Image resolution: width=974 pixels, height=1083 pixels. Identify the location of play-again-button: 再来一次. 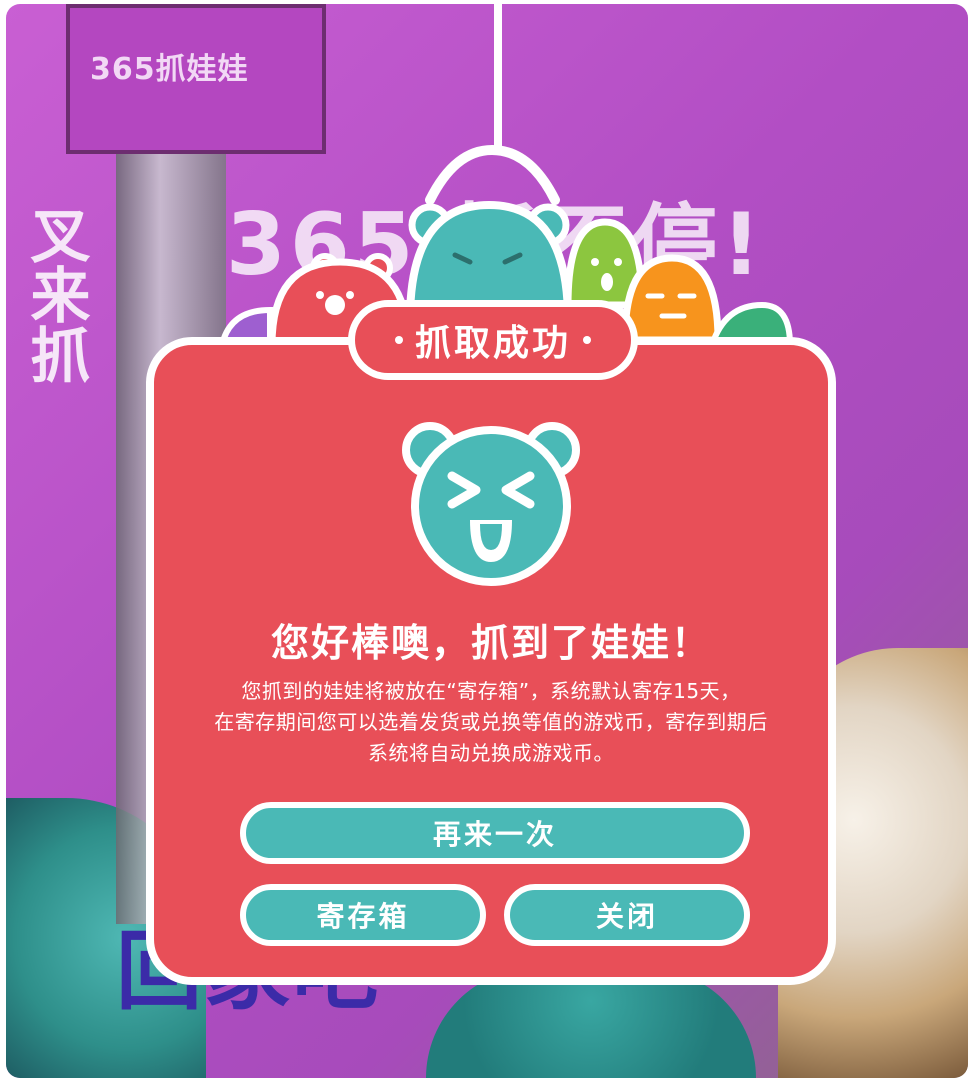
(495, 833).